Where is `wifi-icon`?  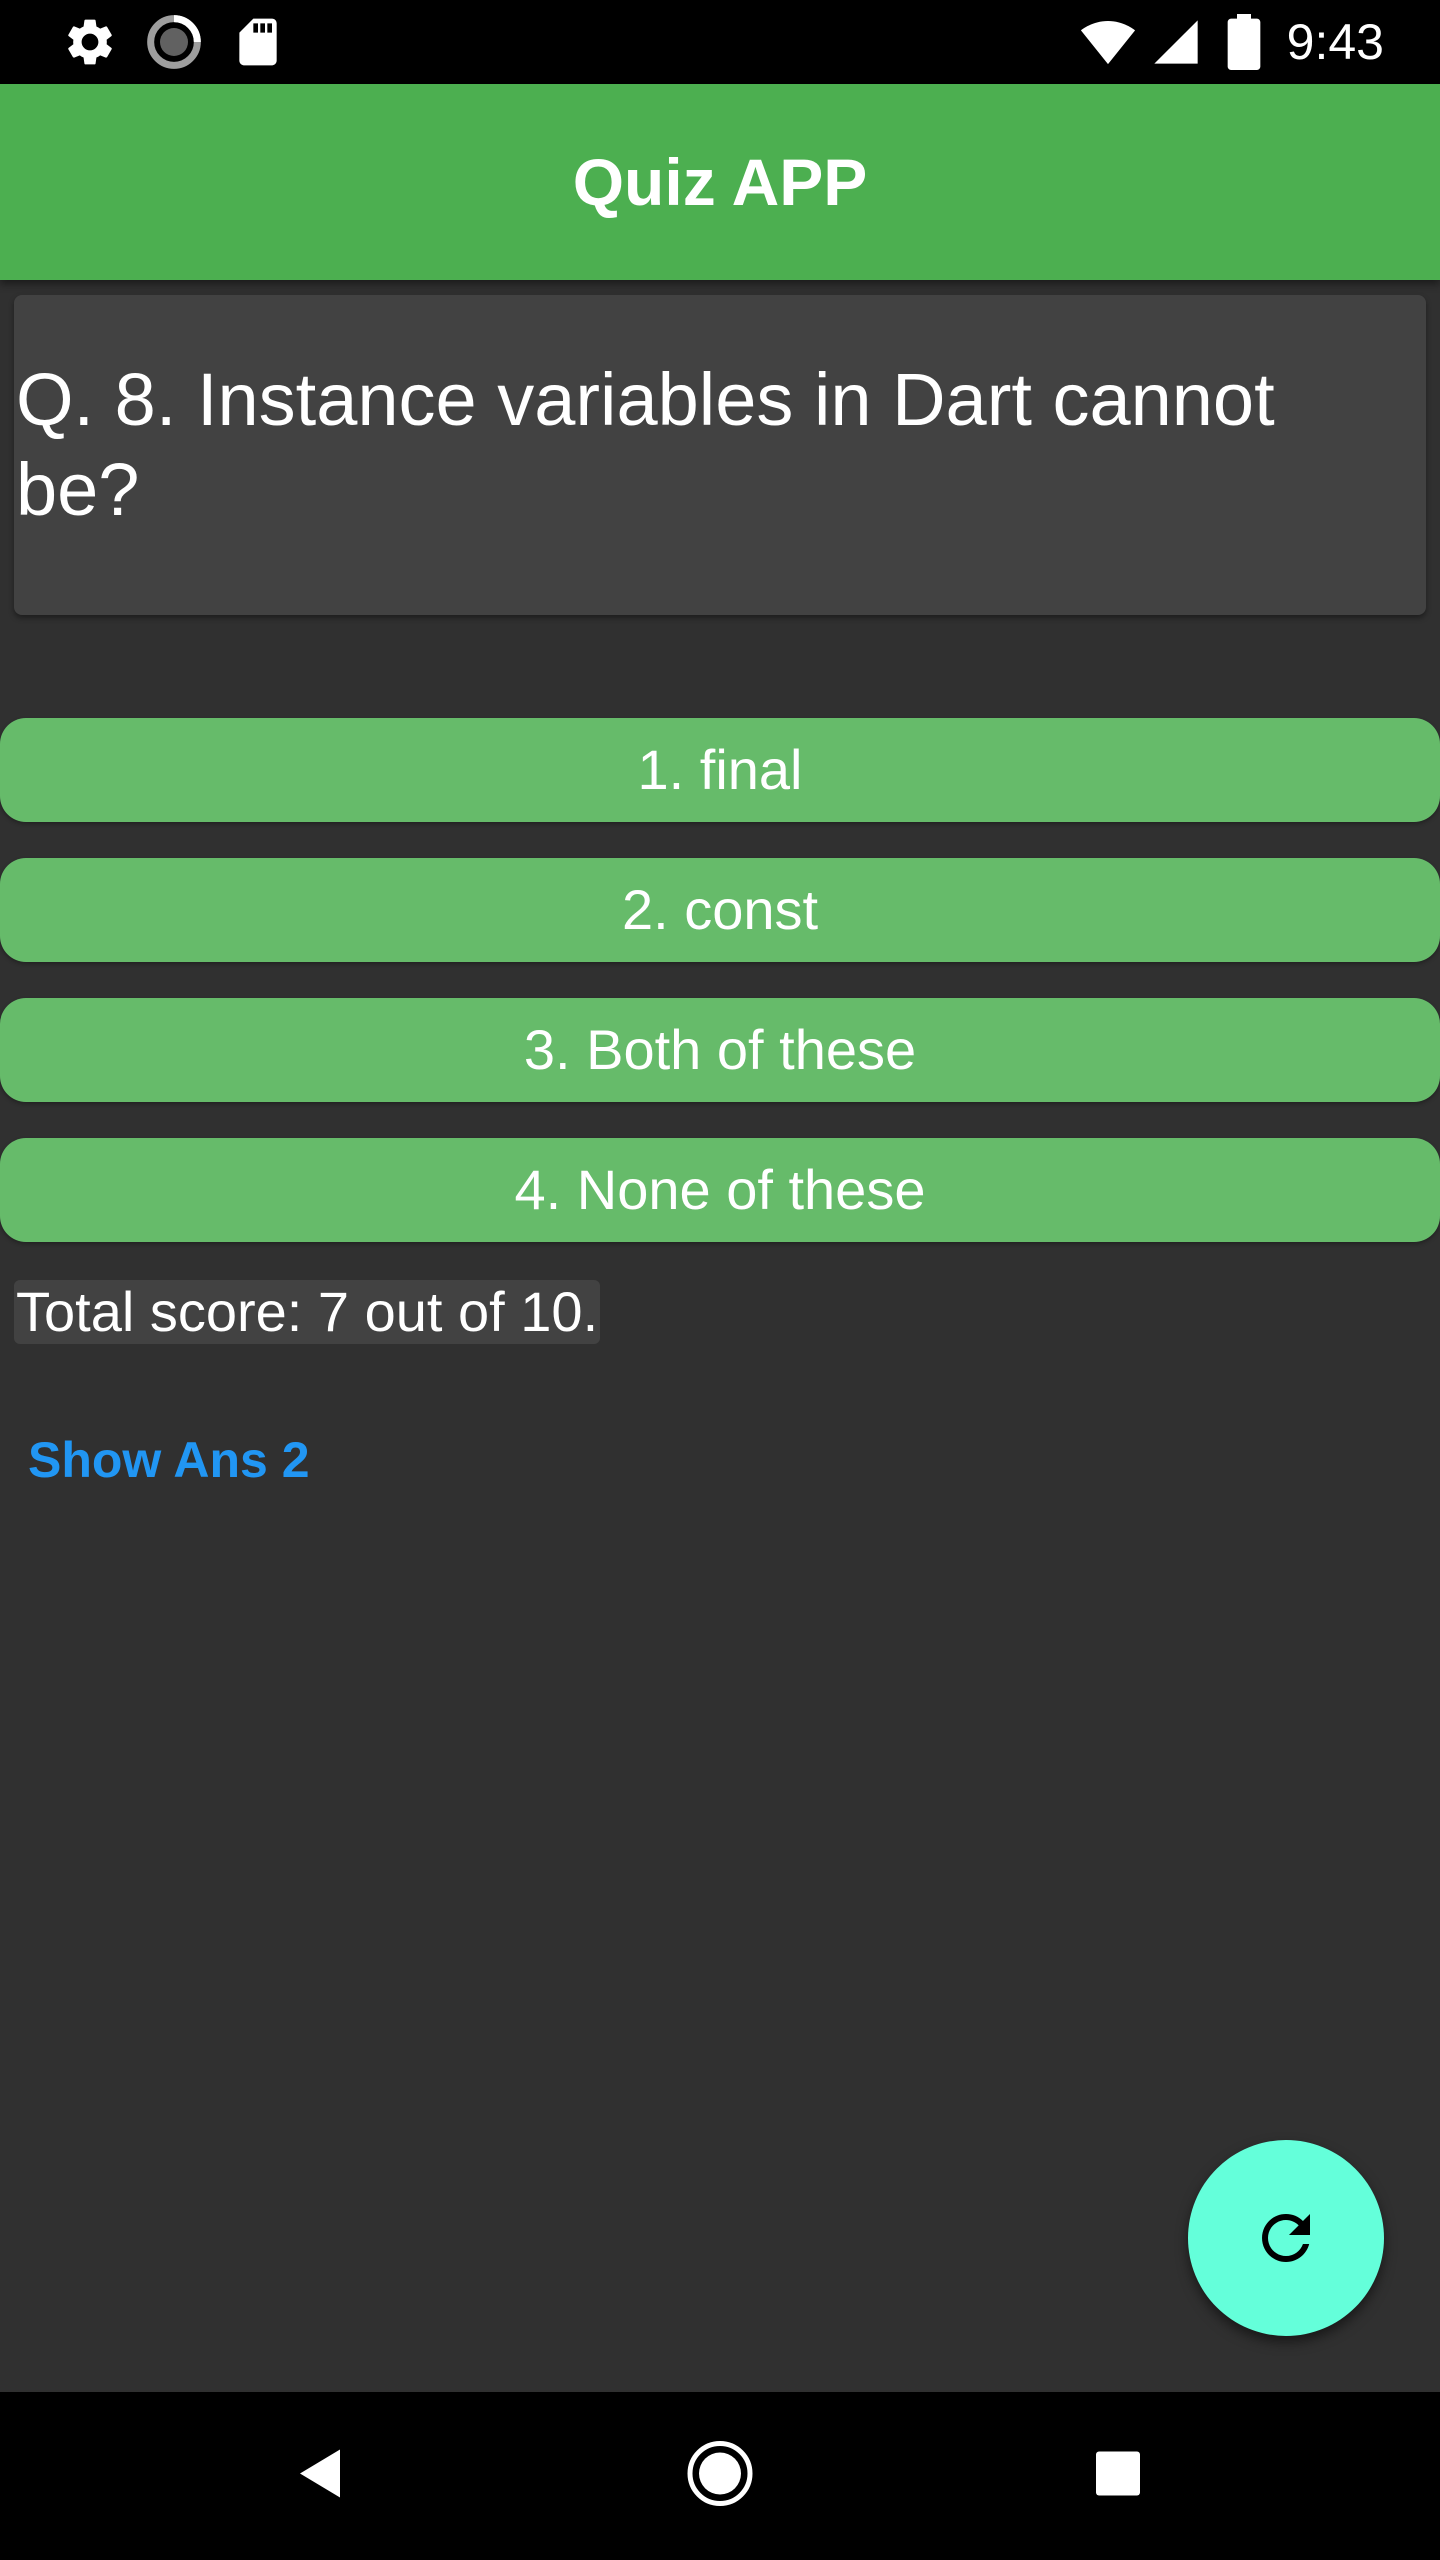
wifi-icon is located at coordinates (1108, 44).